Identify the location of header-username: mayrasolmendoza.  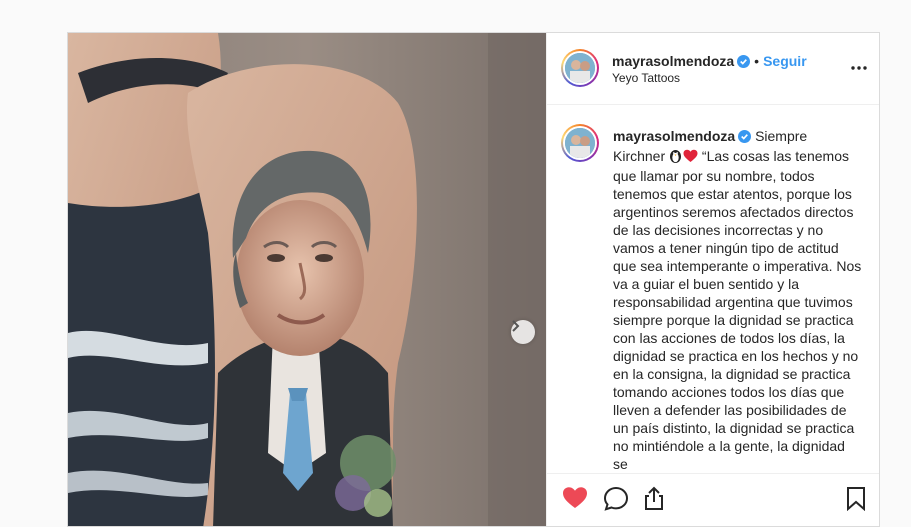
(673, 61).